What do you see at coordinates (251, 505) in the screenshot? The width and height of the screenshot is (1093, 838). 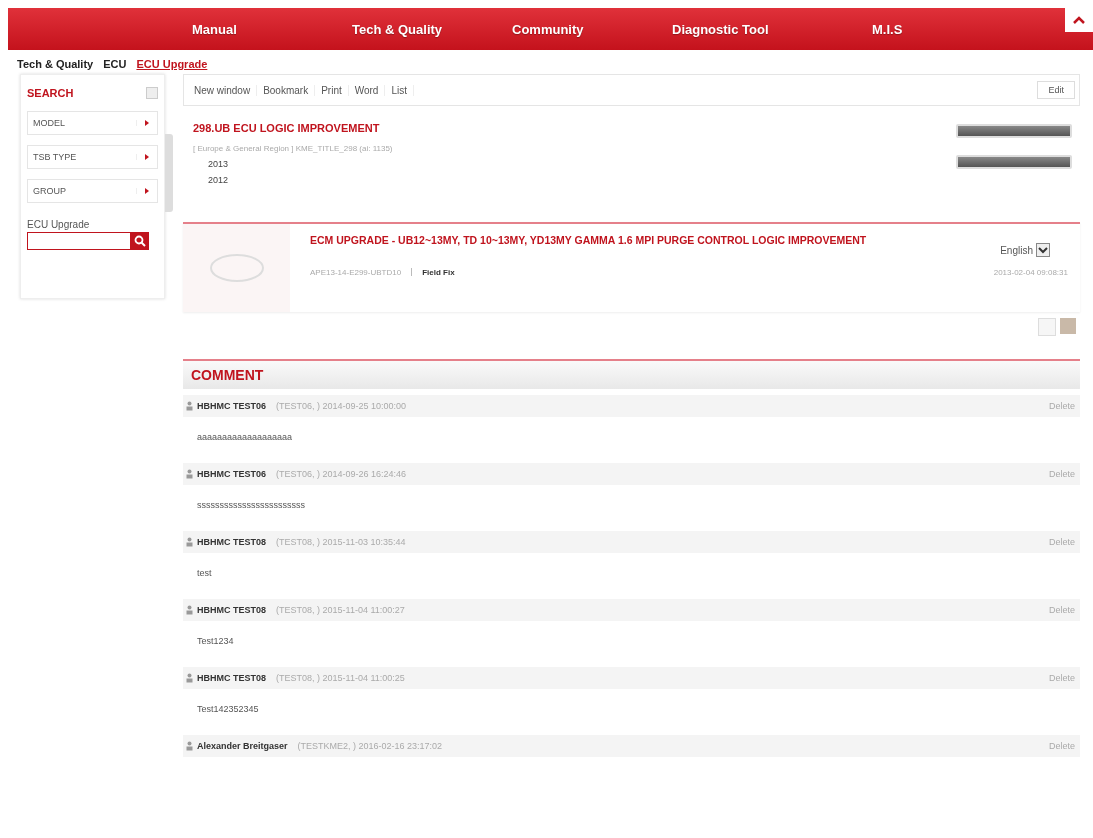 I see `comment-text: ssssssssssssssssssssssss` at bounding box center [251, 505].